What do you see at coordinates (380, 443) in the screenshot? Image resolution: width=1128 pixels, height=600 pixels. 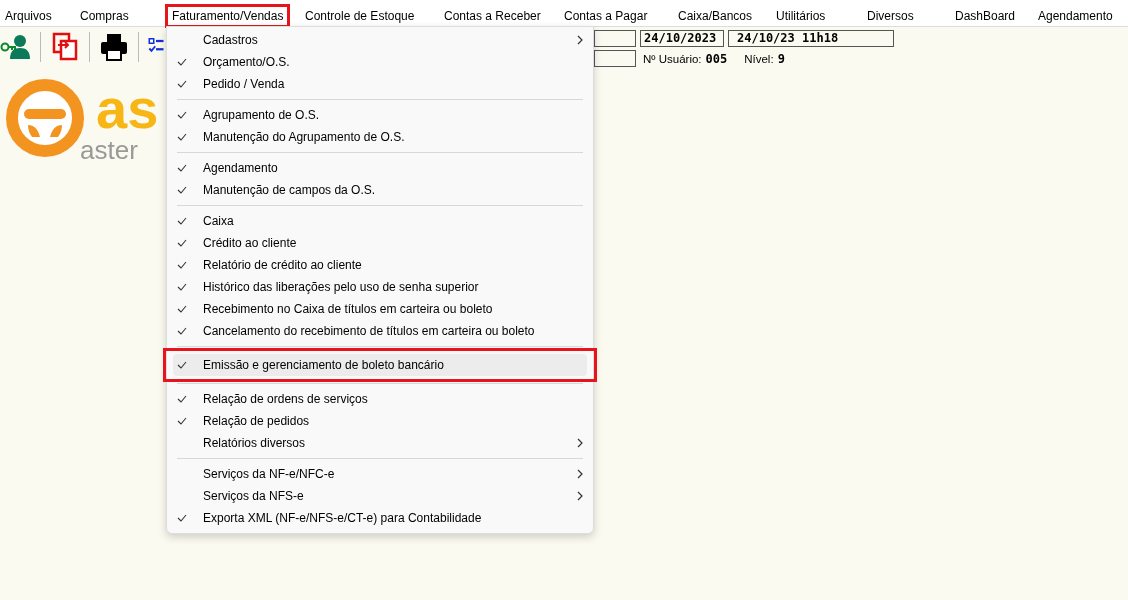 I see `menu-item: Relatórios diversos` at bounding box center [380, 443].